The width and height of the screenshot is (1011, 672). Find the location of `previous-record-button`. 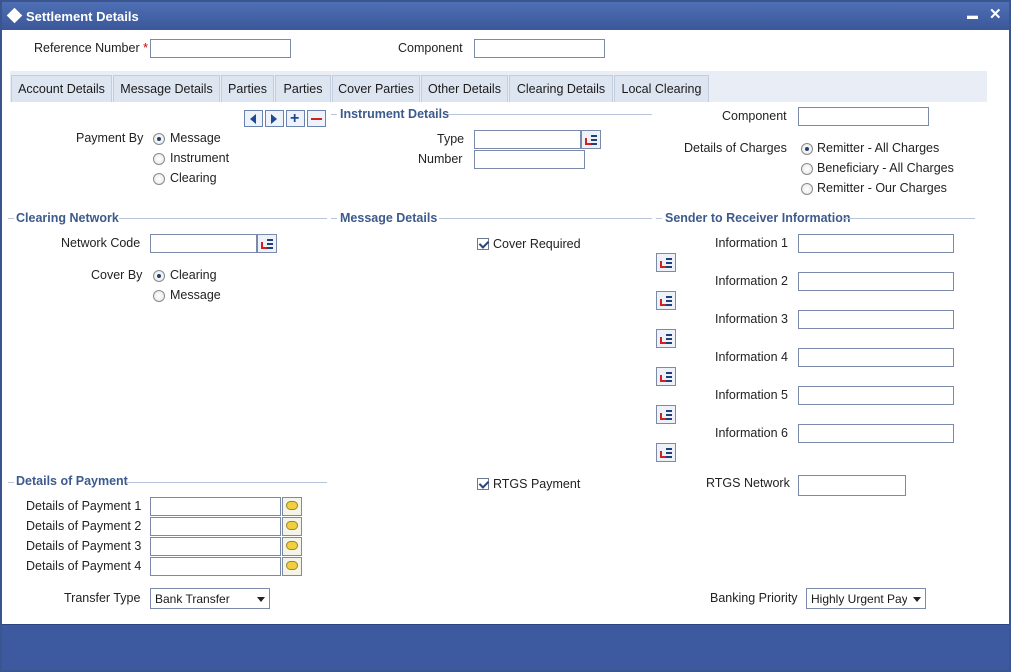

previous-record-button is located at coordinates (253, 118).